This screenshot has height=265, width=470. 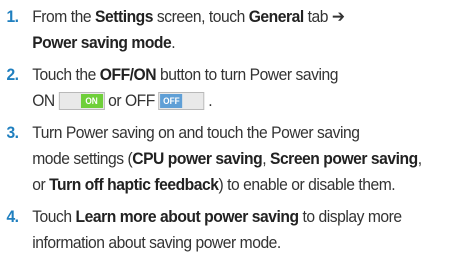 I want to click on step-number: 4., so click(x=12, y=216).